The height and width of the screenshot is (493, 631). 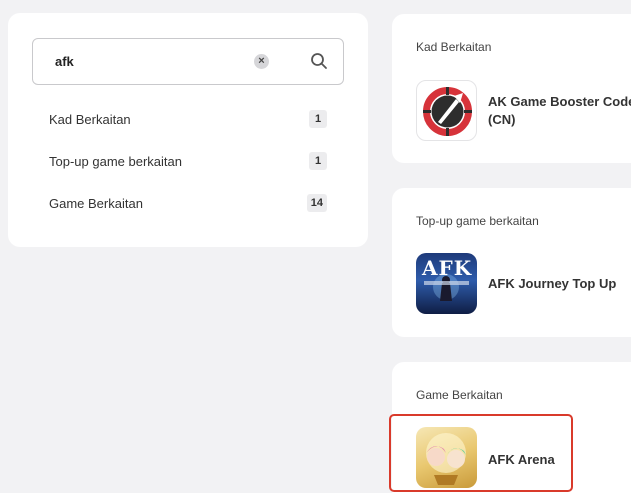 What do you see at coordinates (188, 162) in the screenshot?
I see `category-topup-berkaitan: Top-up game berkaitan 1` at bounding box center [188, 162].